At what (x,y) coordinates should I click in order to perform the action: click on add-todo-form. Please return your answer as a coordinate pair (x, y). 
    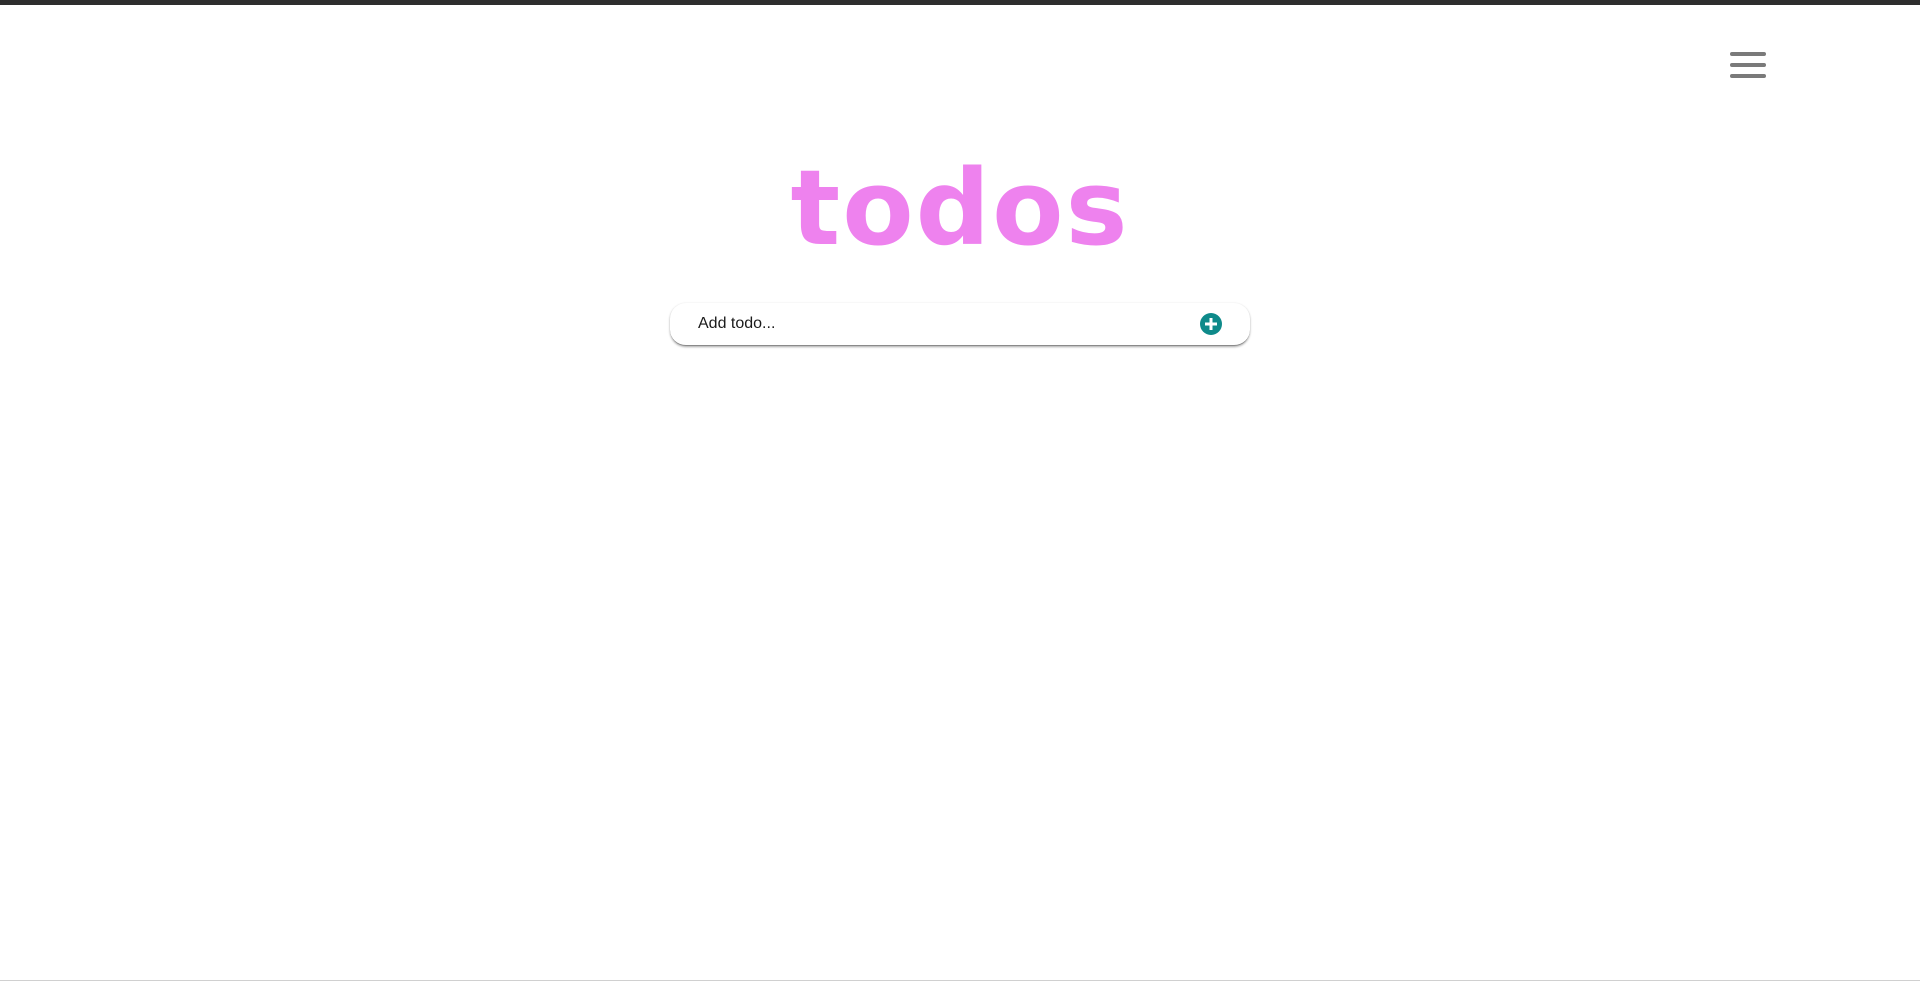
    Looking at the image, I should click on (960, 324).